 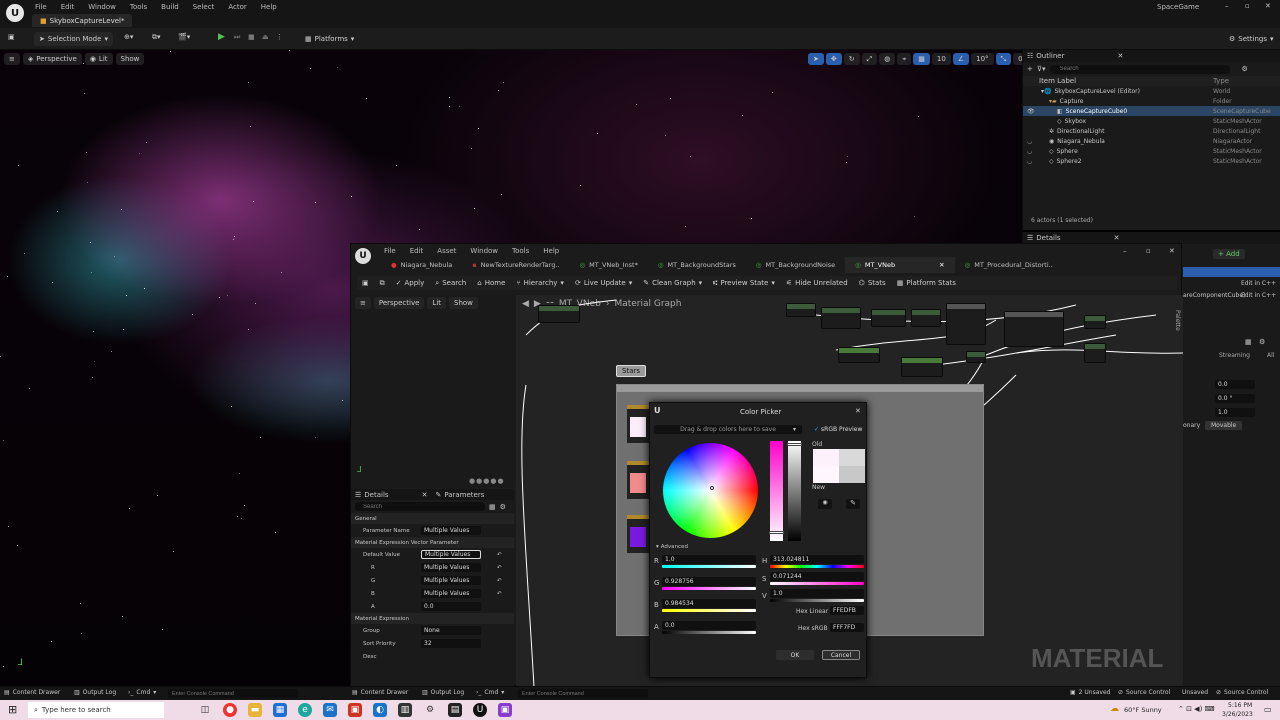 I want to click on a-field: 0.0, so click(x=709, y=625).